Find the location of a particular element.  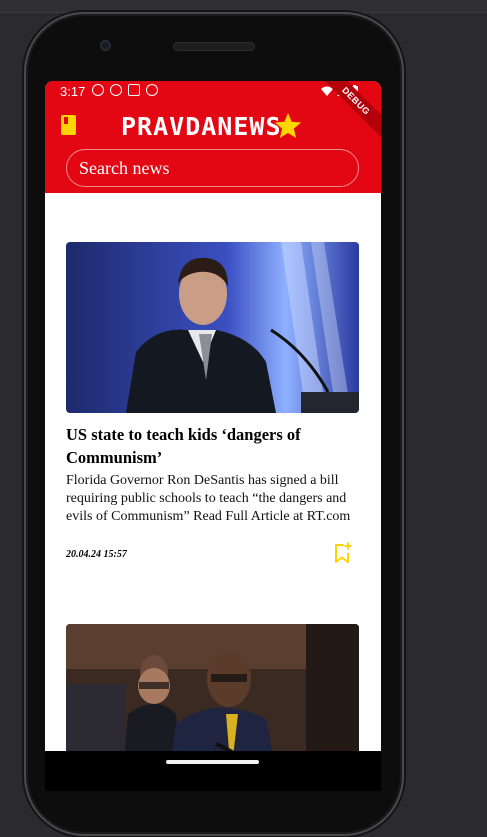

status-bar: 3:17 DEBUG is located at coordinates (213, 113).